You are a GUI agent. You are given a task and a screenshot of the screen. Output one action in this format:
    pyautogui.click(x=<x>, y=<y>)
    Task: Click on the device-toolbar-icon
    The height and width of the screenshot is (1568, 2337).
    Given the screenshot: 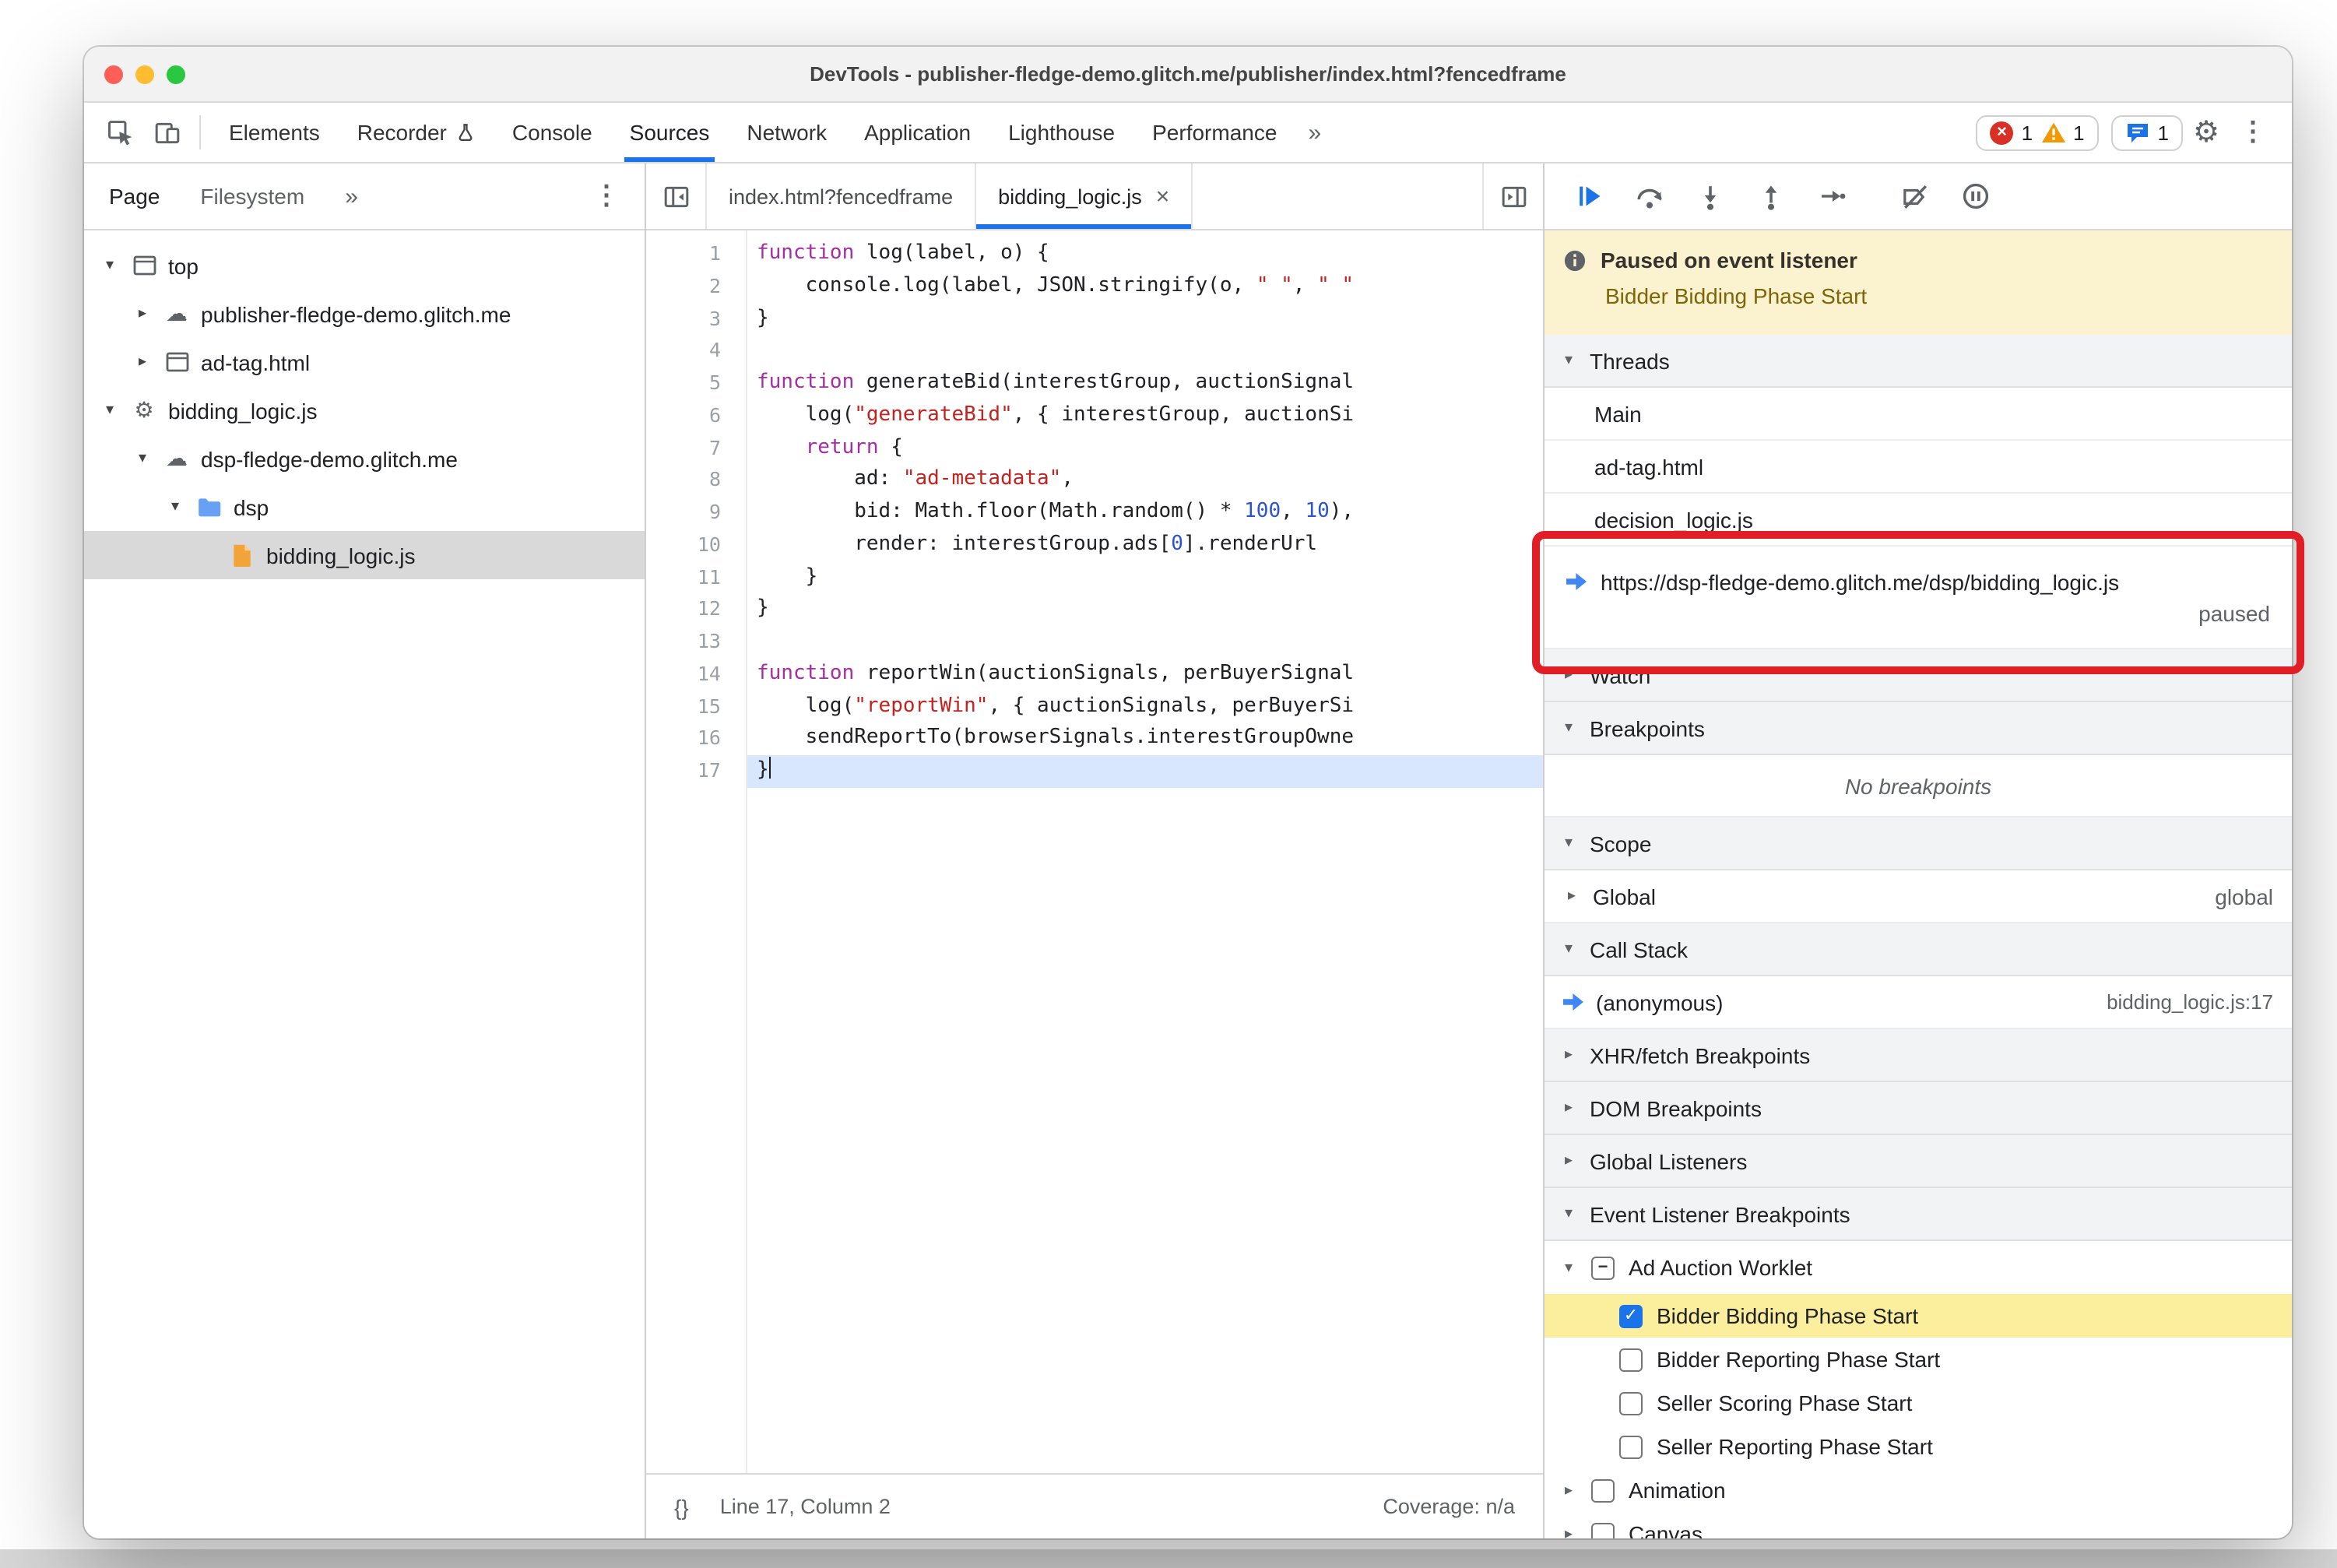 What is the action you would take?
    pyautogui.click(x=167, y=132)
    